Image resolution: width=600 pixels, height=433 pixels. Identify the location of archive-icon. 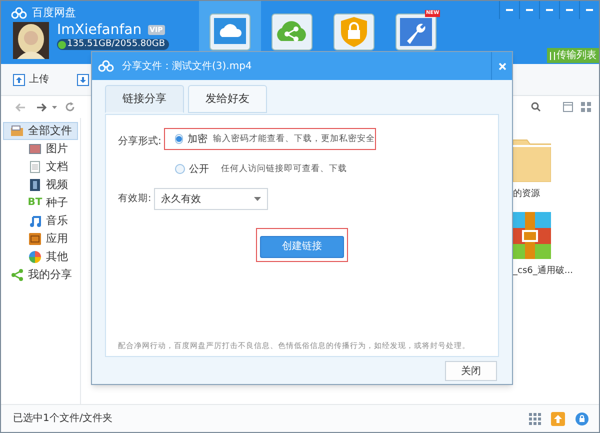
(532, 235).